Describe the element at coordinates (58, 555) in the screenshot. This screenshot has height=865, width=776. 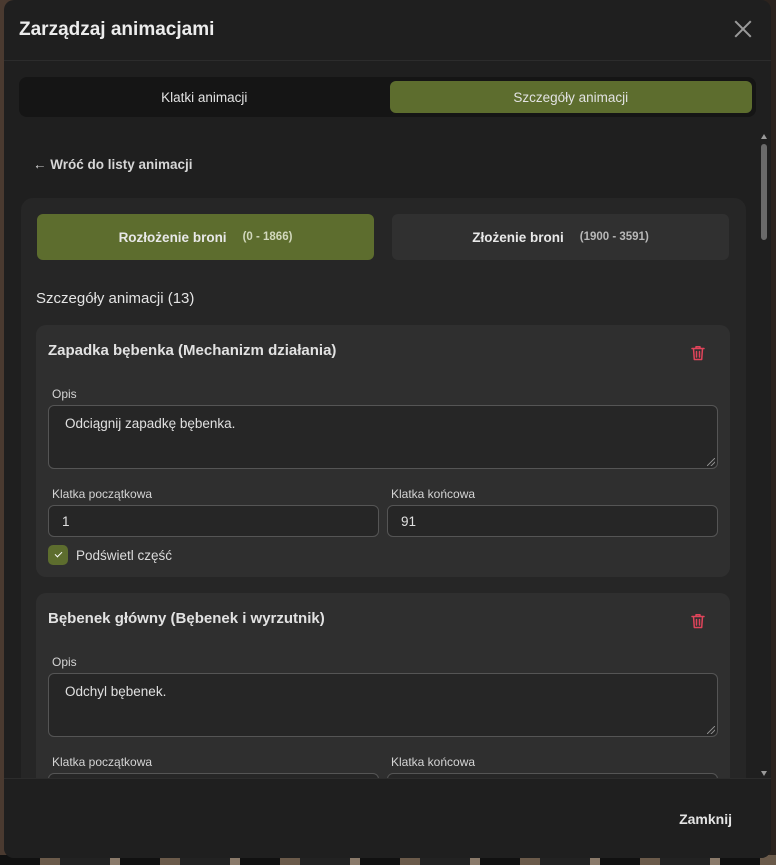
I see `checkbox-checked-icon` at that location.